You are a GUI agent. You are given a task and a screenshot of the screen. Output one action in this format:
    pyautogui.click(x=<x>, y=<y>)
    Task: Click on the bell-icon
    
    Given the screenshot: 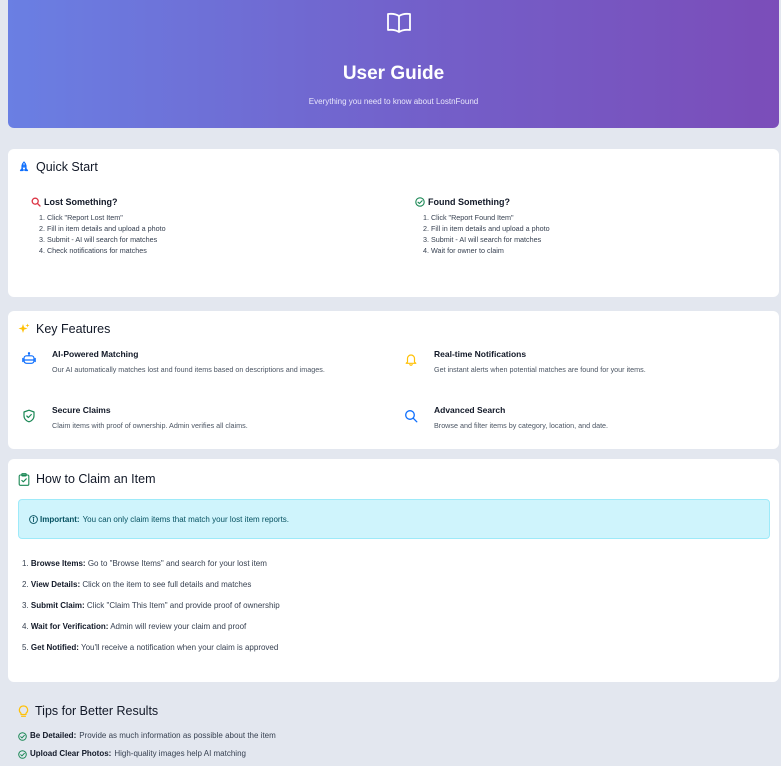 What is the action you would take?
    pyautogui.click(x=411, y=360)
    